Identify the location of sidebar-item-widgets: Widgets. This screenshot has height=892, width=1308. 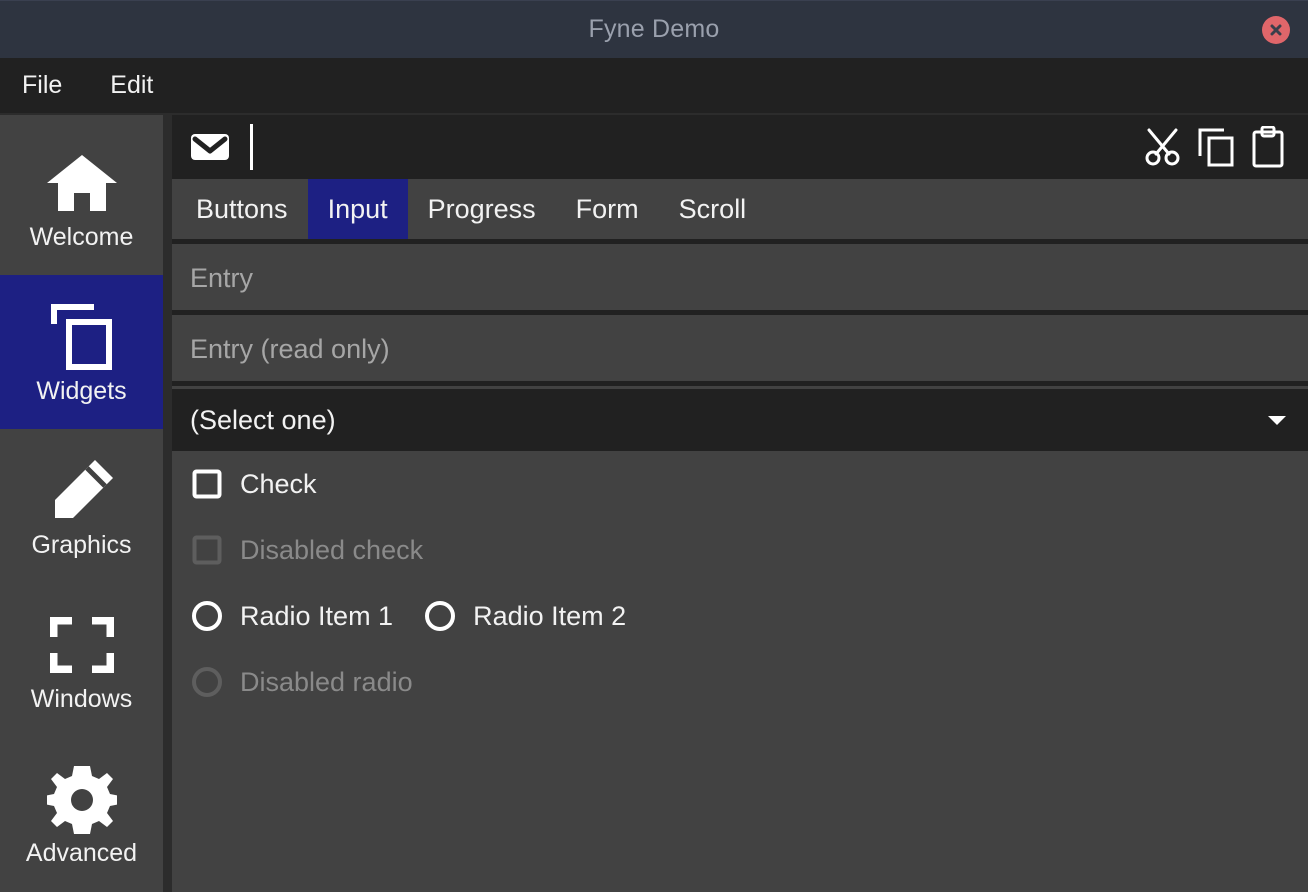
(81, 352).